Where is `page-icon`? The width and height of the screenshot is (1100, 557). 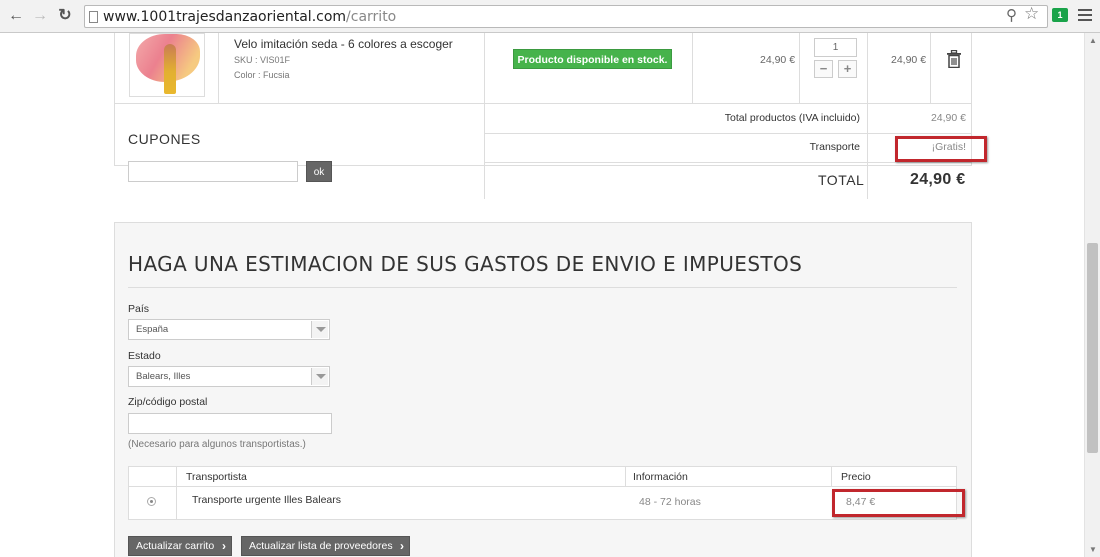
page-icon is located at coordinates (93, 17).